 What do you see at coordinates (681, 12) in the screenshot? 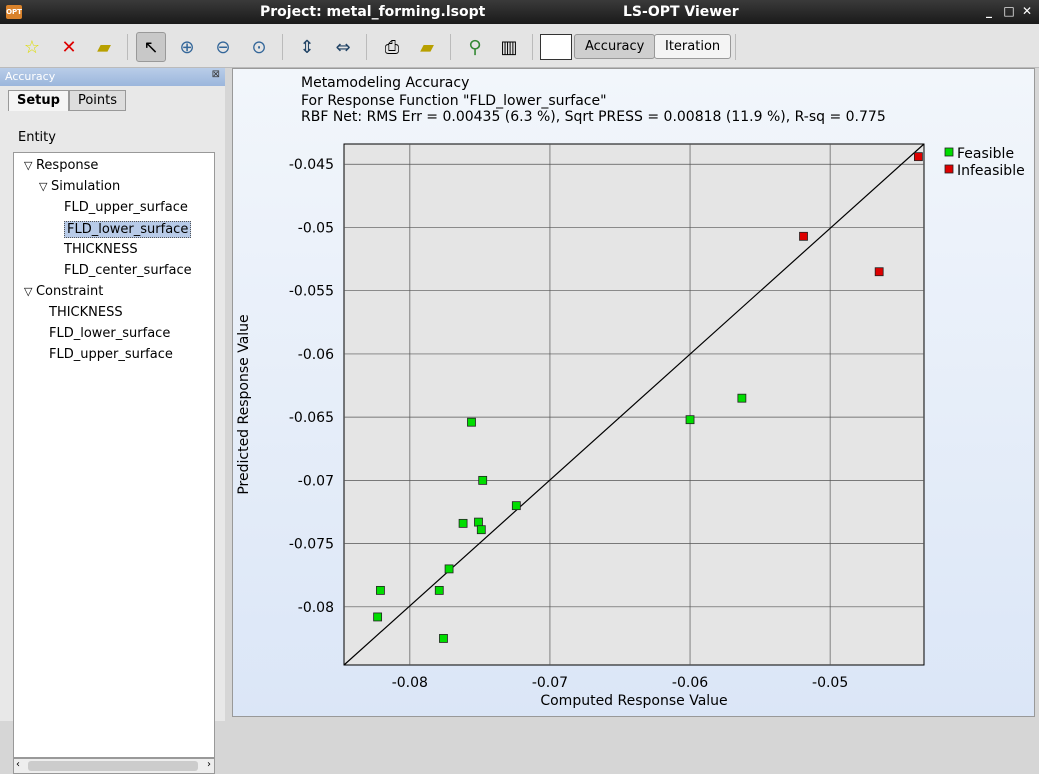
I see `app-title: LS-OPT Viewer` at bounding box center [681, 12].